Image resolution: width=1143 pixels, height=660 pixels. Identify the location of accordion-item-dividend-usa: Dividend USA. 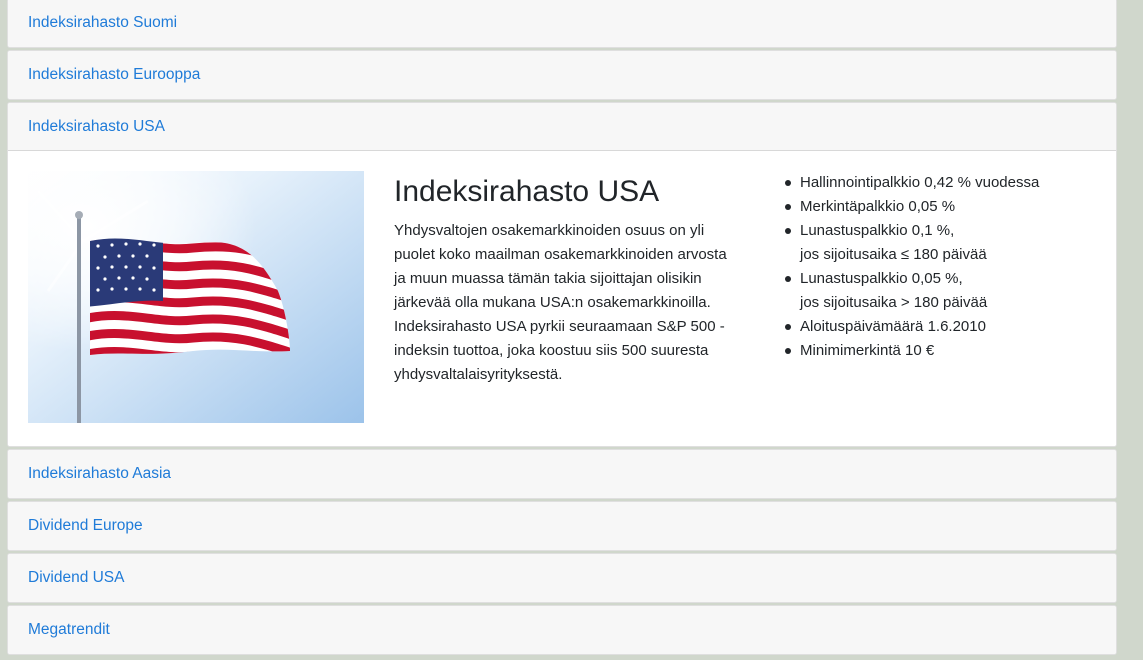
(562, 578).